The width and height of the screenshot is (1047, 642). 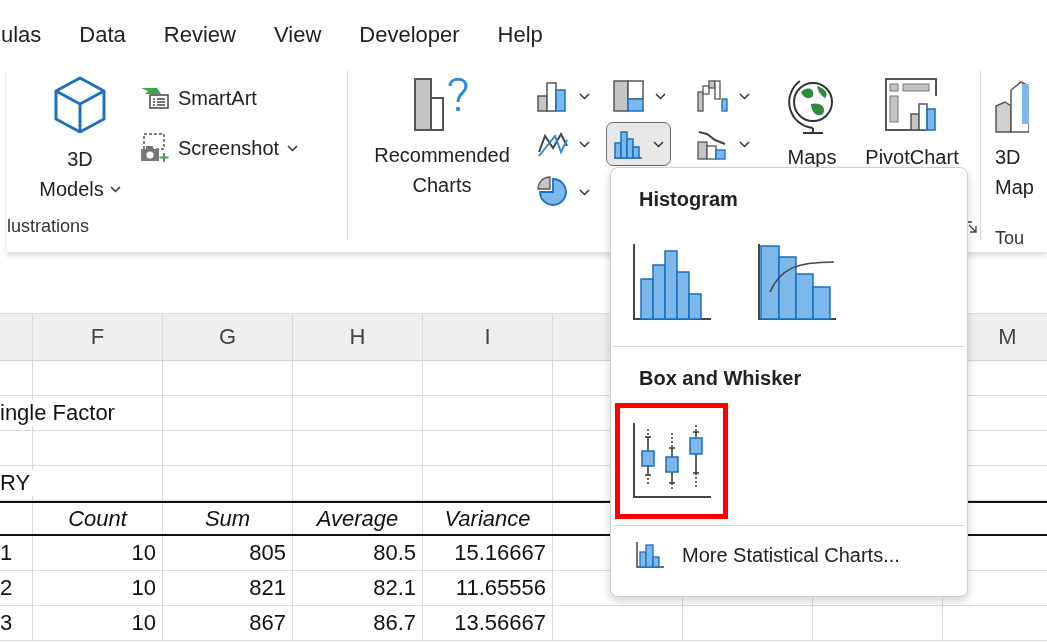 I want to click on column-header: F, so click(x=98, y=337).